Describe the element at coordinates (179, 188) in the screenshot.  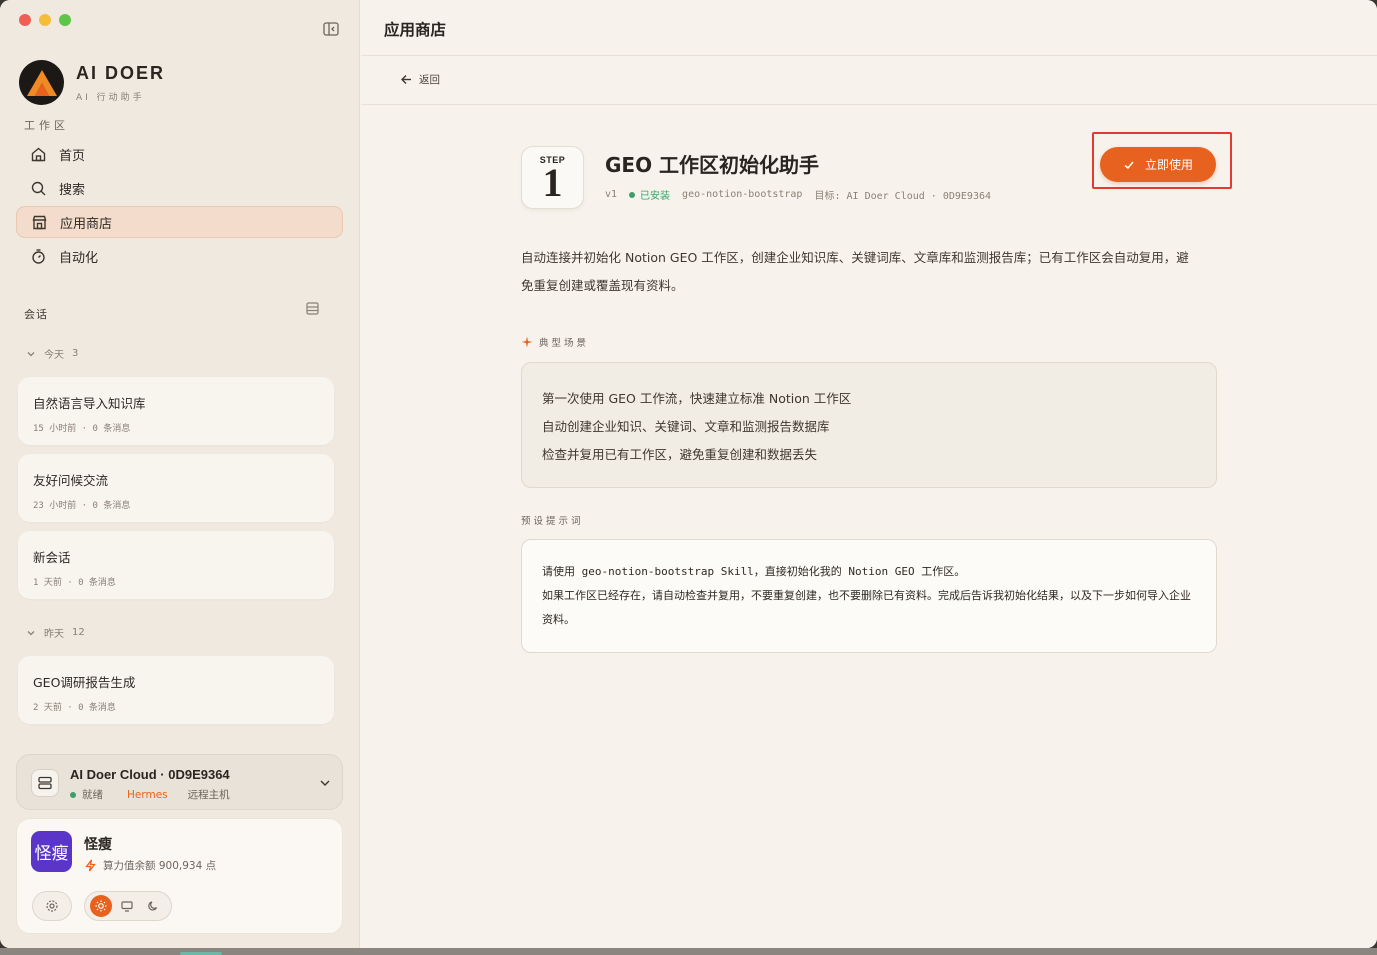
I see `sidebar-item-search: 搜索` at that location.